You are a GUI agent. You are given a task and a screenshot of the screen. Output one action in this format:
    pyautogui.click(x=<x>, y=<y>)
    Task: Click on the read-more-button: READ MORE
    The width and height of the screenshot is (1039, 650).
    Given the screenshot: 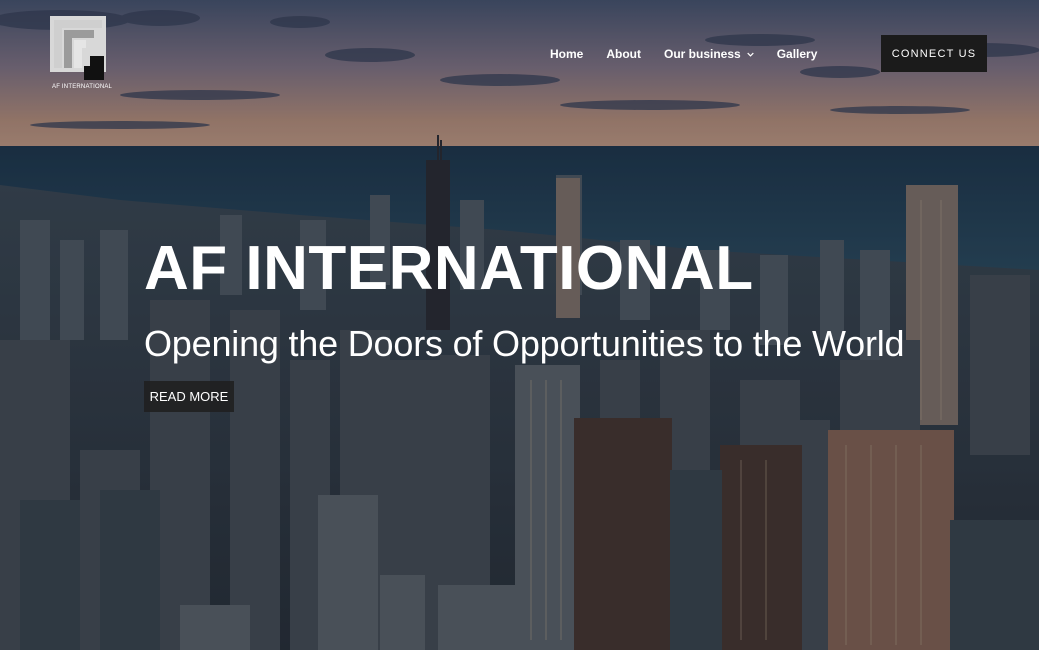 What is the action you would take?
    pyautogui.click(x=189, y=396)
    